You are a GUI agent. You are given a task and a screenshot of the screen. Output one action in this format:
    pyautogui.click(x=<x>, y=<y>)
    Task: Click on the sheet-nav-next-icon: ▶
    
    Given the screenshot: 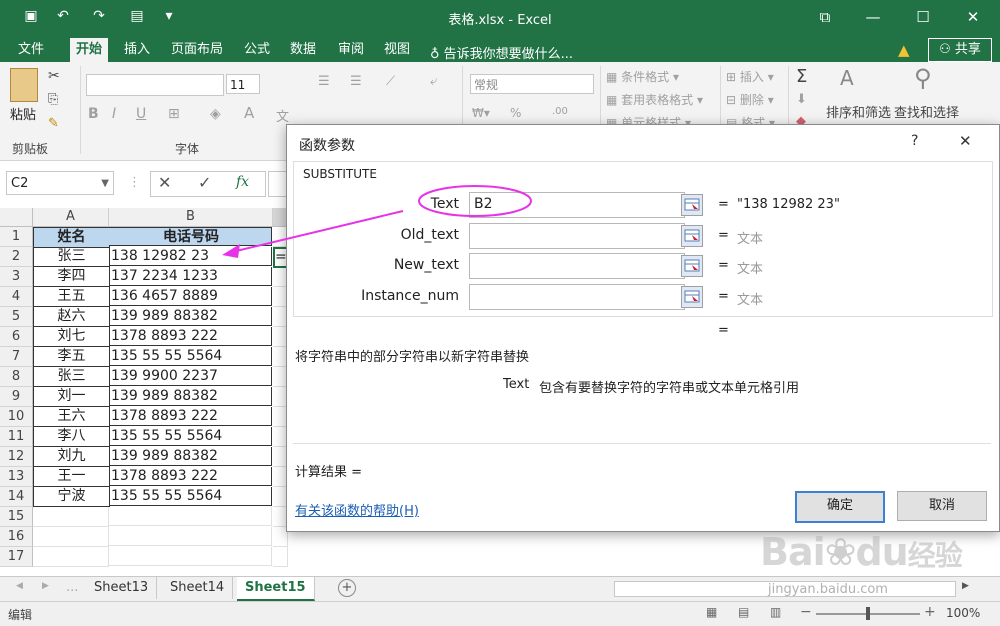 What is the action you would take?
    pyautogui.click(x=45, y=586)
    